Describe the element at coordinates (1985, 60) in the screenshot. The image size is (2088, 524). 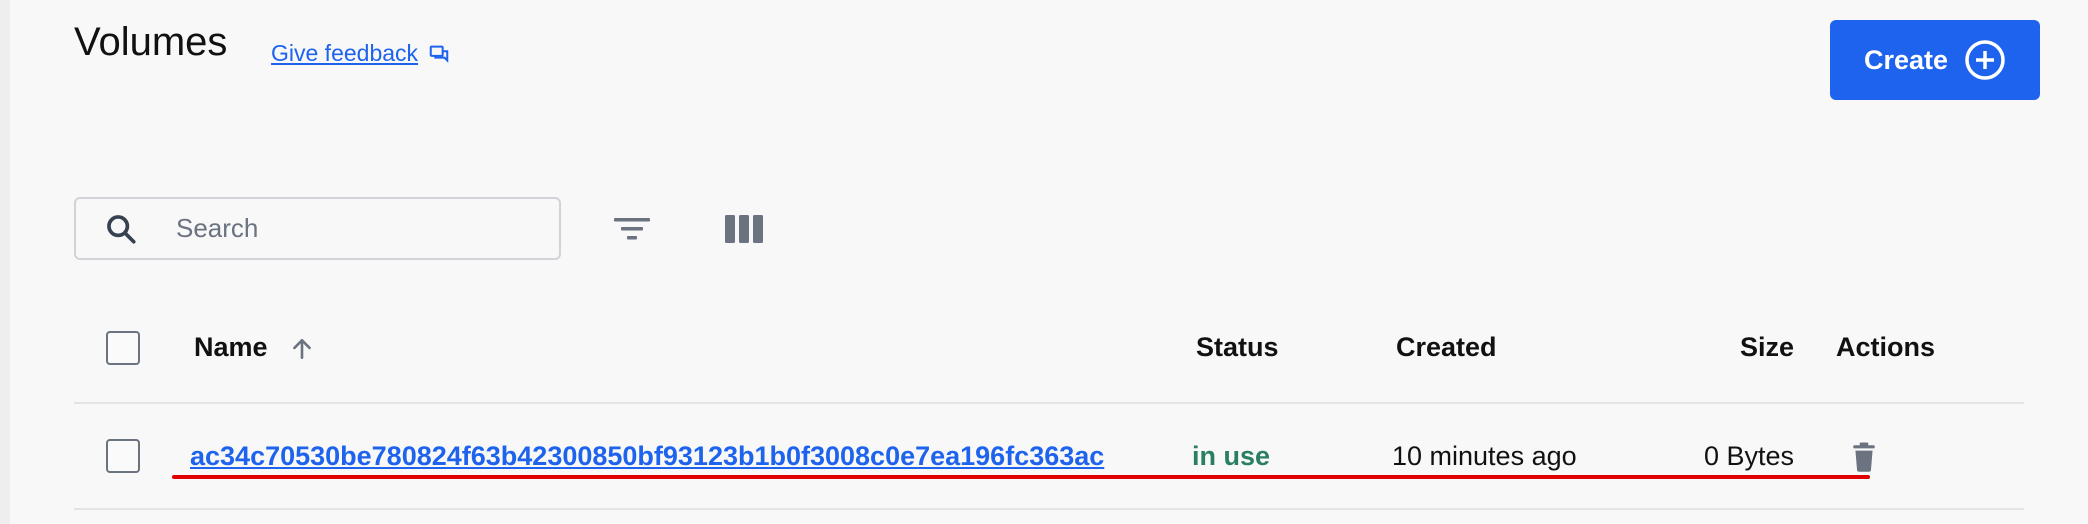
I see `plus-circle-icon` at that location.